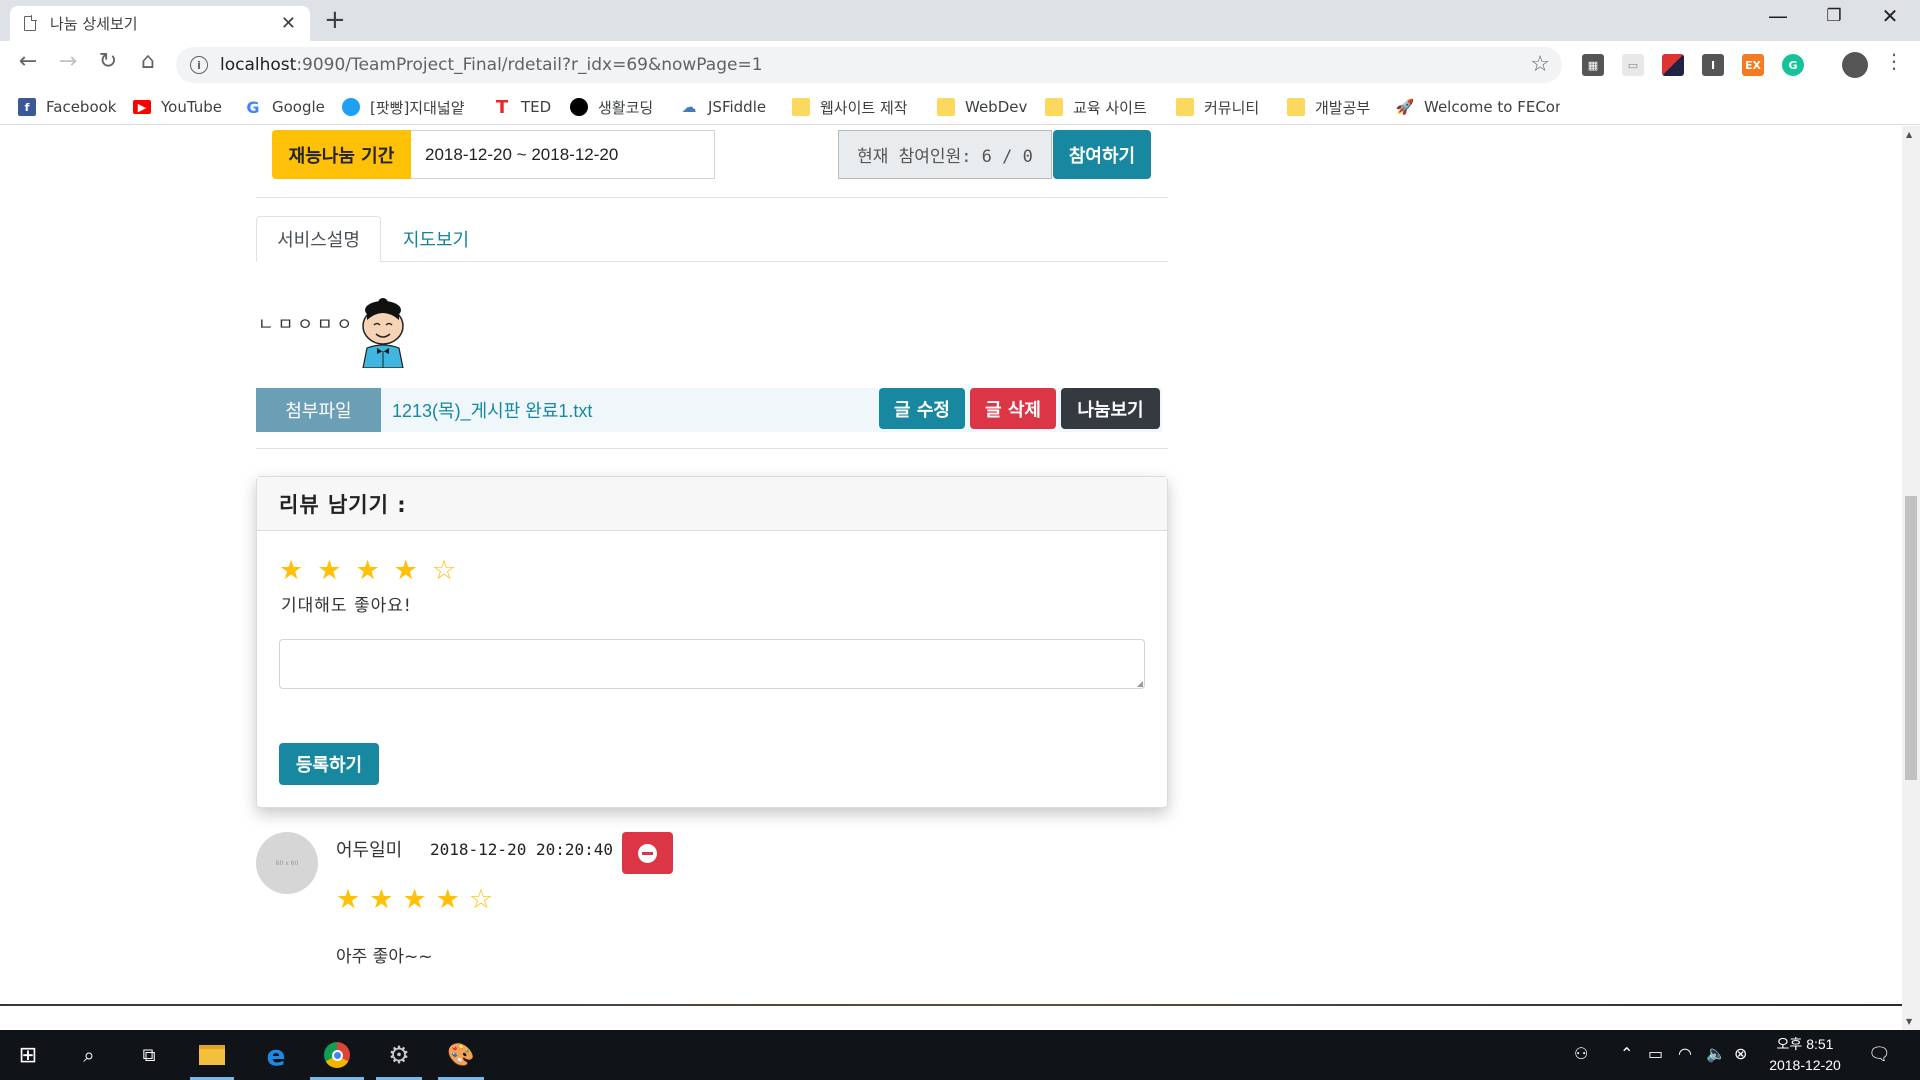  I want to click on restore-icon: ❐, so click(1834, 16).